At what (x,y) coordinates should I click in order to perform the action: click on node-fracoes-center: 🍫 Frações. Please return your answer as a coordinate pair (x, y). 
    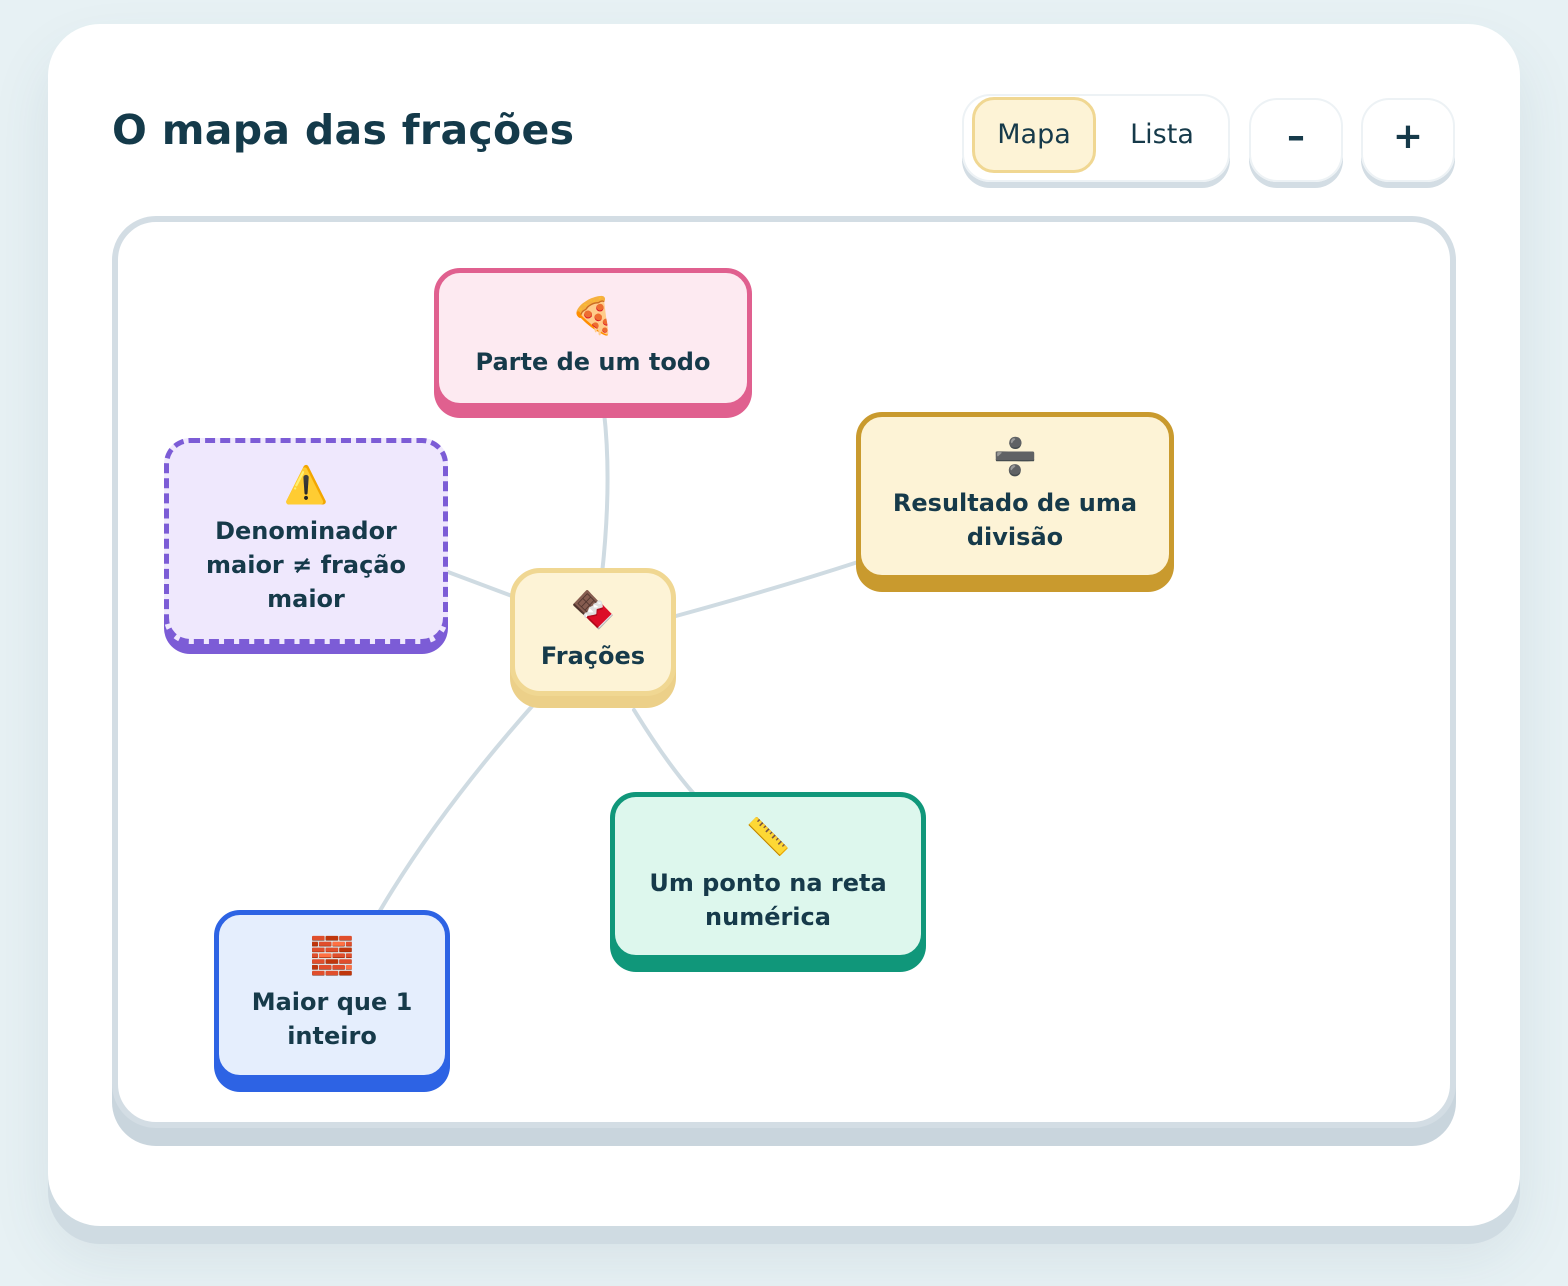
    Looking at the image, I should click on (593, 632).